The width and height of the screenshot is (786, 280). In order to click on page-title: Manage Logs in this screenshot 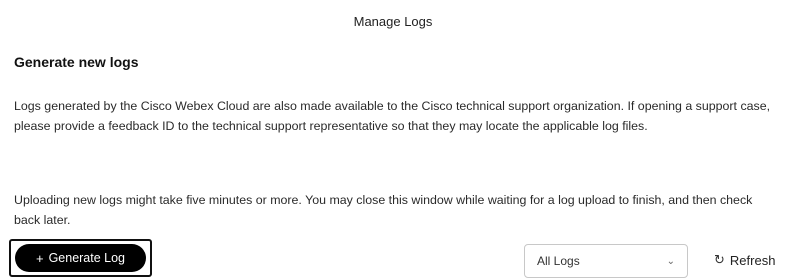, I will do `click(393, 21)`.